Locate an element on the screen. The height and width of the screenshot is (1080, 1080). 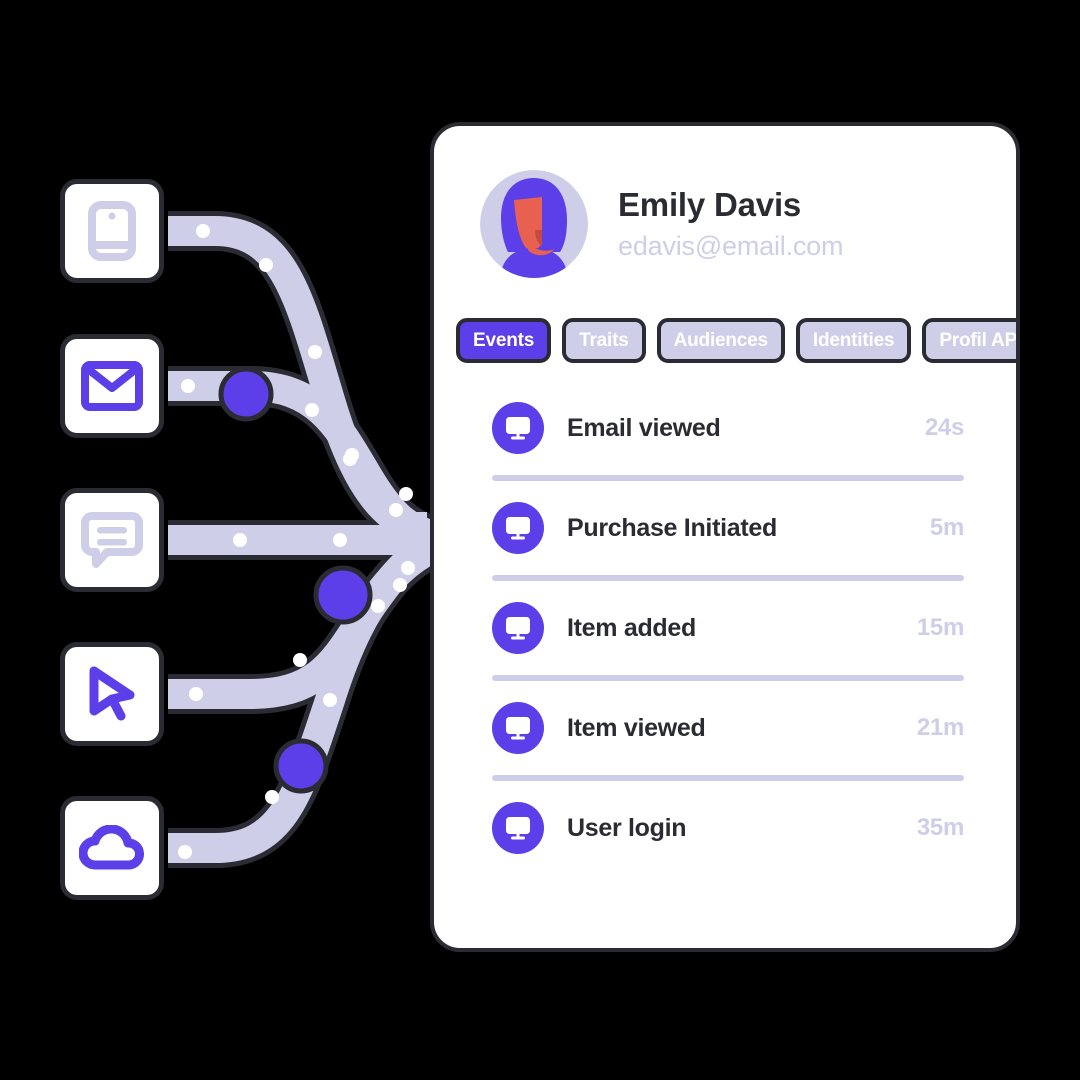
event-label: Email viewed is located at coordinates (644, 427).